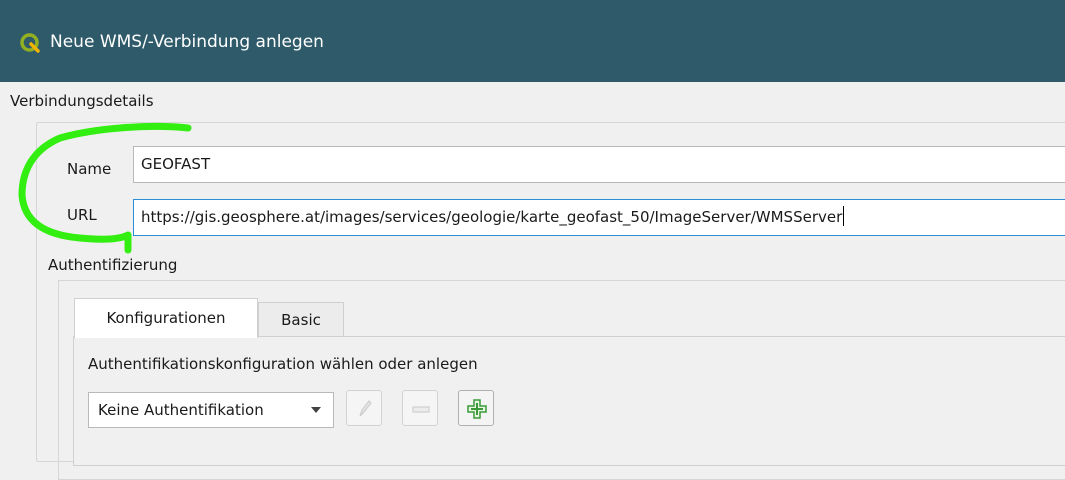 Image resolution: width=1065 pixels, height=480 pixels. I want to click on qgis-icon, so click(30, 43).